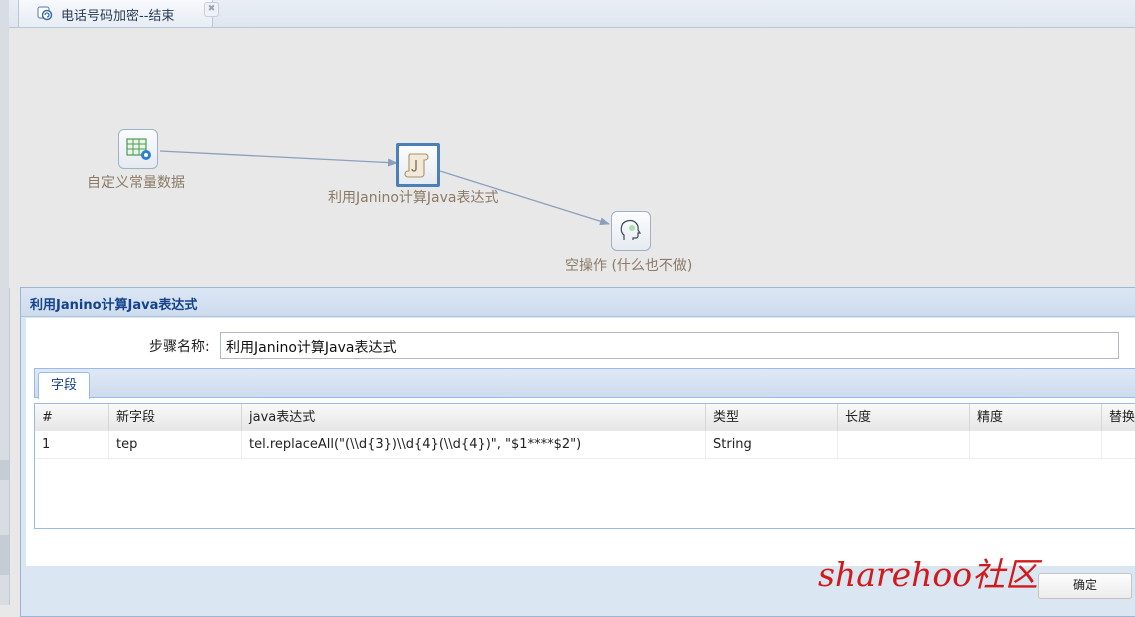 This screenshot has height=617, width=1135. What do you see at coordinates (904, 444) in the screenshot?
I see `length-cell` at bounding box center [904, 444].